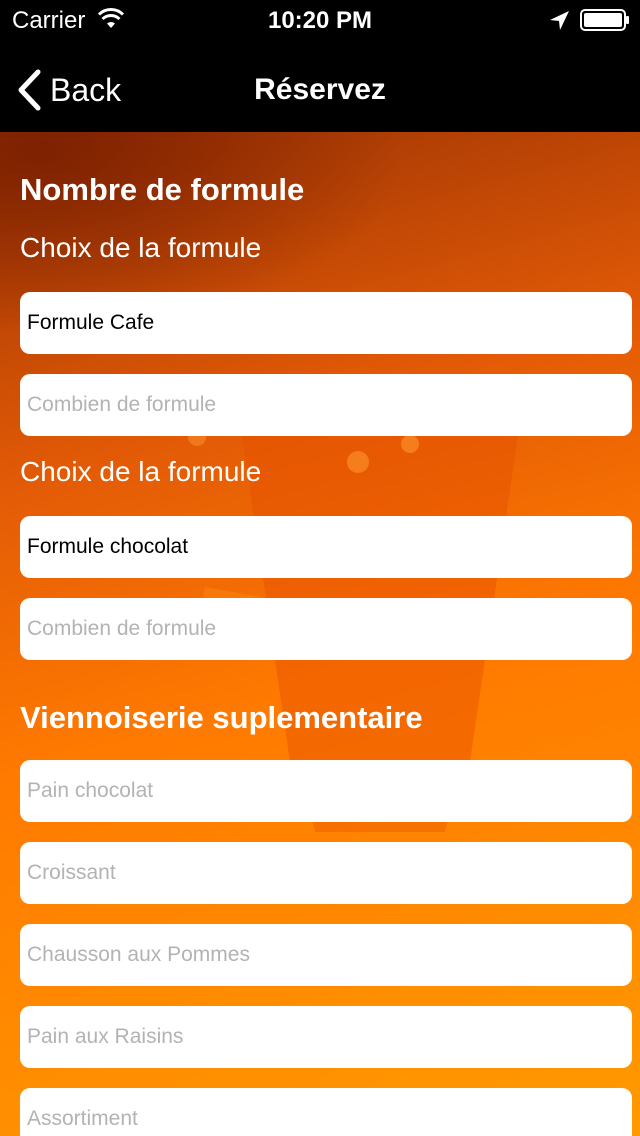 The width and height of the screenshot is (640, 1136). I want to click on section-title-formula-count: Nombre de formule, so click(162, 189).